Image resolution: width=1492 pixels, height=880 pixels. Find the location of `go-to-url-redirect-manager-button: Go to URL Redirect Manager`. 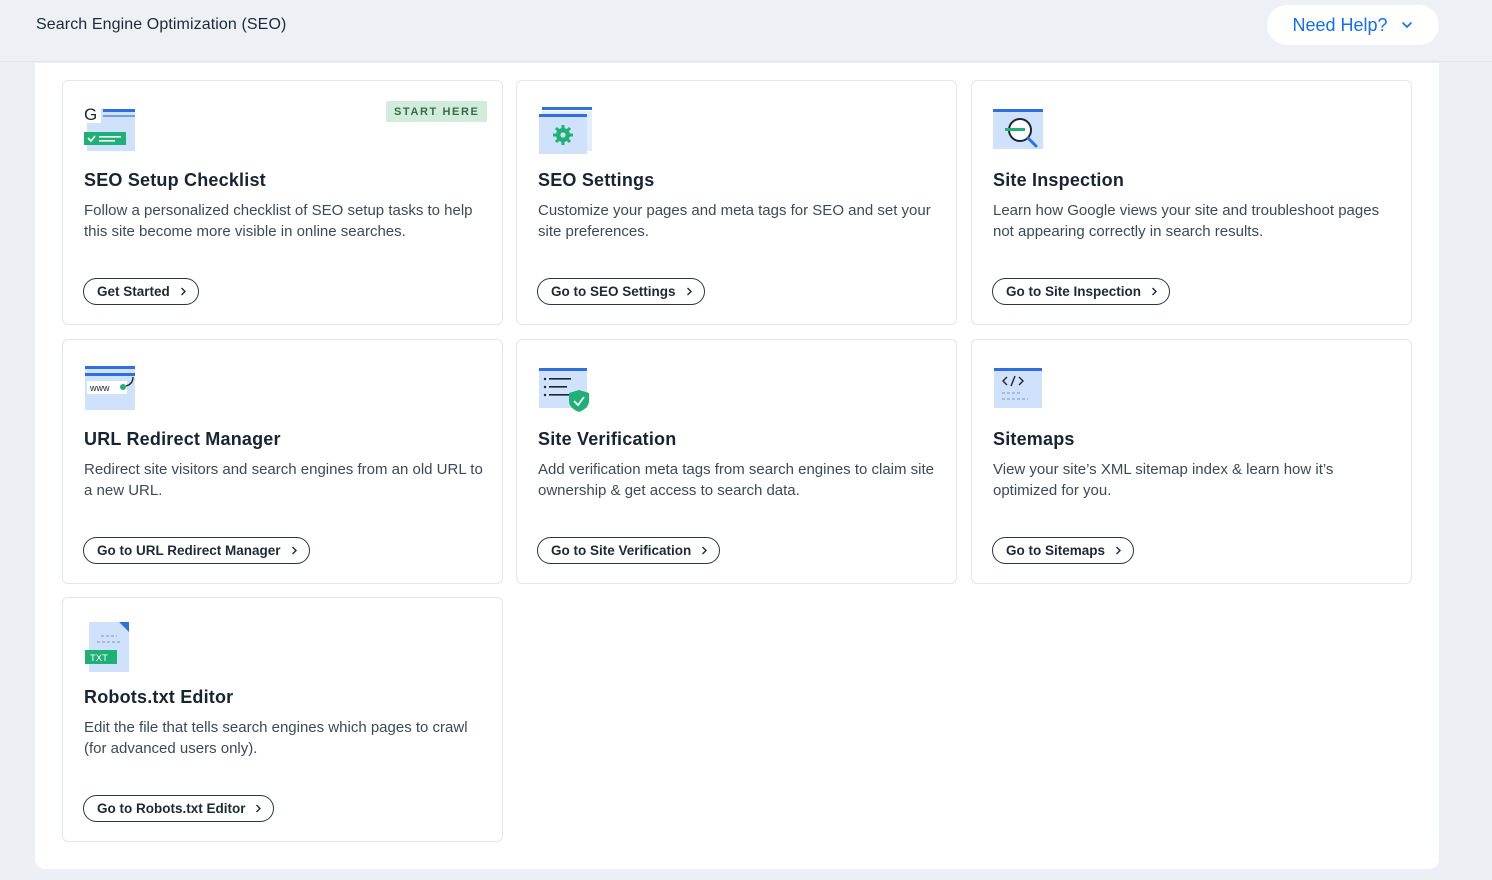

go-to-url-redirect-manager-button: Go to URL Redirect Manager is located at coordinates (196, 550).